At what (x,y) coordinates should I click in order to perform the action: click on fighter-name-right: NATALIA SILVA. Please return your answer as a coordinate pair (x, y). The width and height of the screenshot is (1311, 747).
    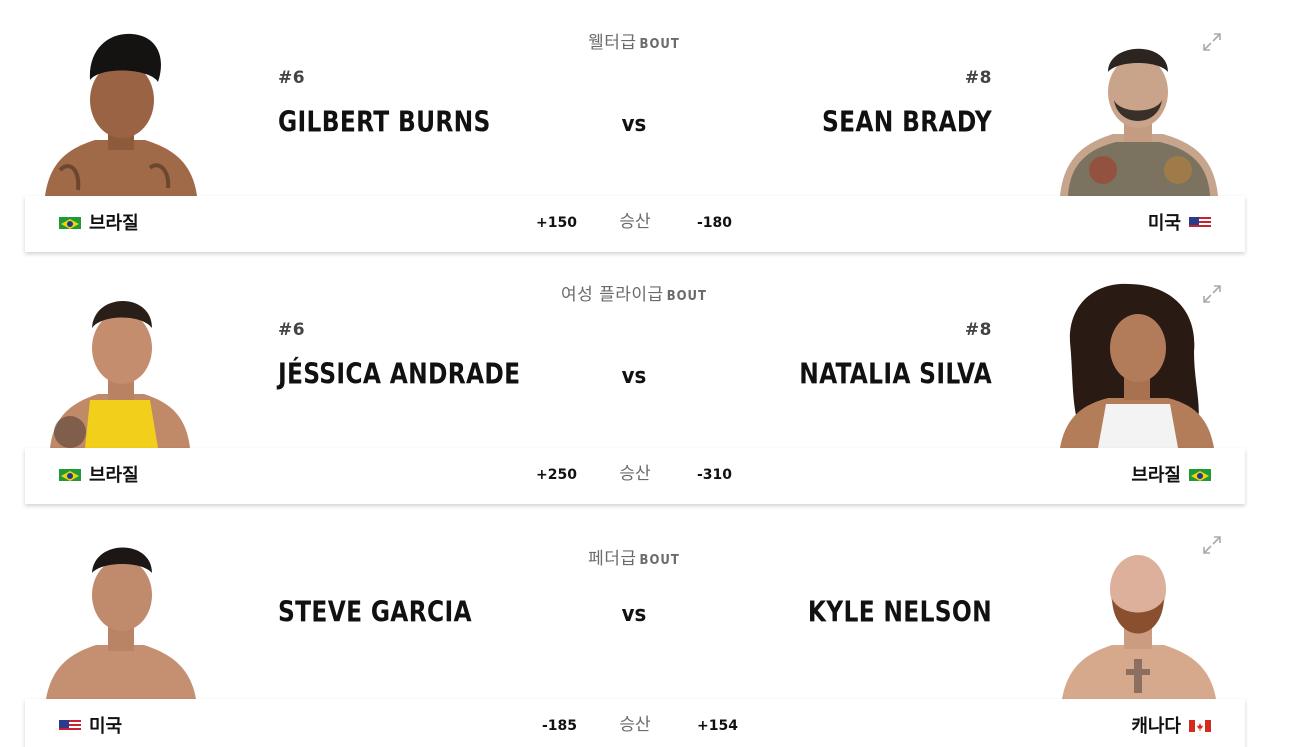
    Looking at the image, I should click on (846, 375).